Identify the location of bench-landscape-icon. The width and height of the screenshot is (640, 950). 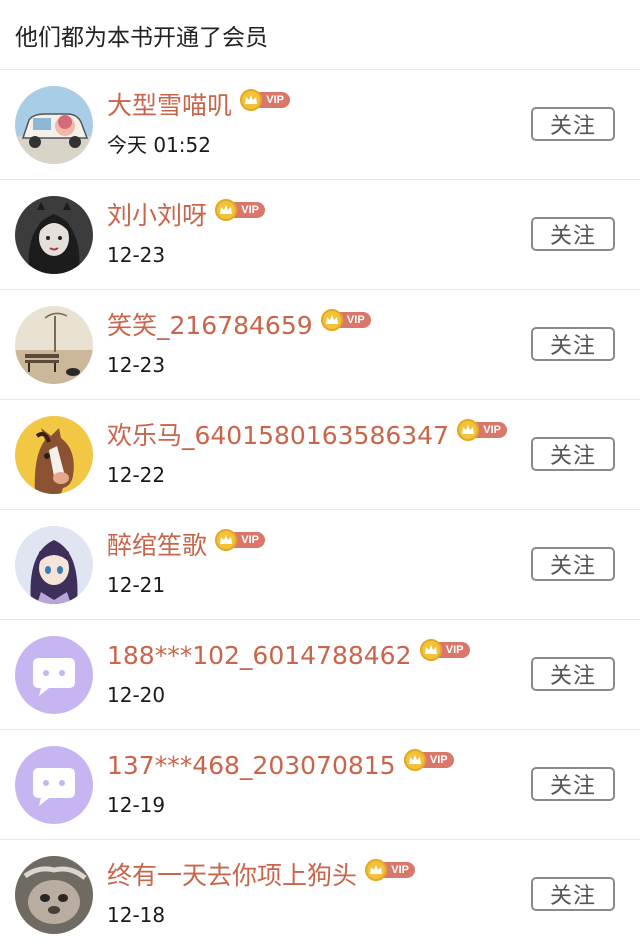
(54, 345).